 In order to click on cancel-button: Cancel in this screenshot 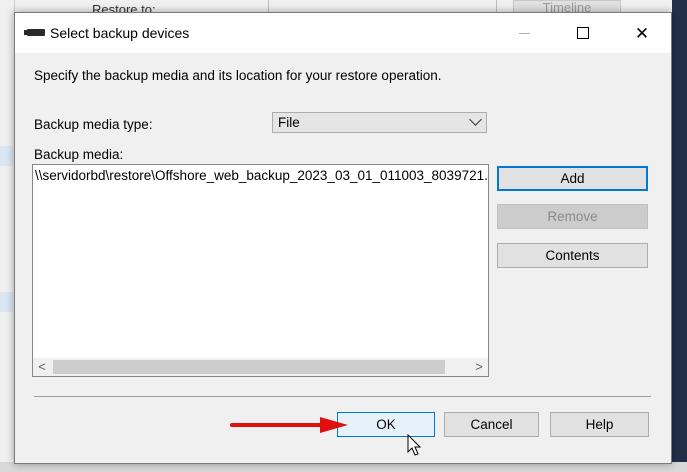, I will do `click(491, 424)`.